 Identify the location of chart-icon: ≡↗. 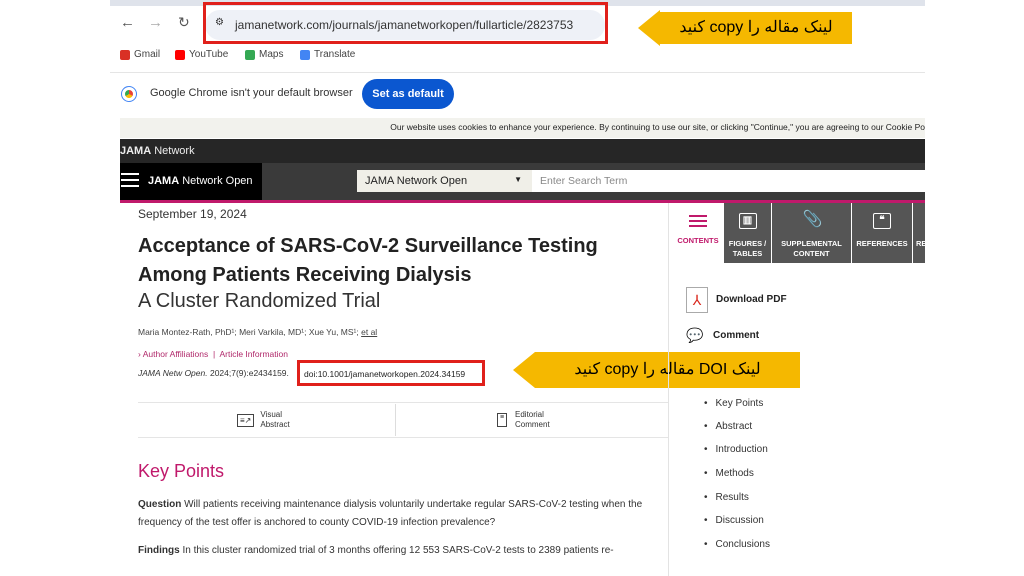
(246, 420).